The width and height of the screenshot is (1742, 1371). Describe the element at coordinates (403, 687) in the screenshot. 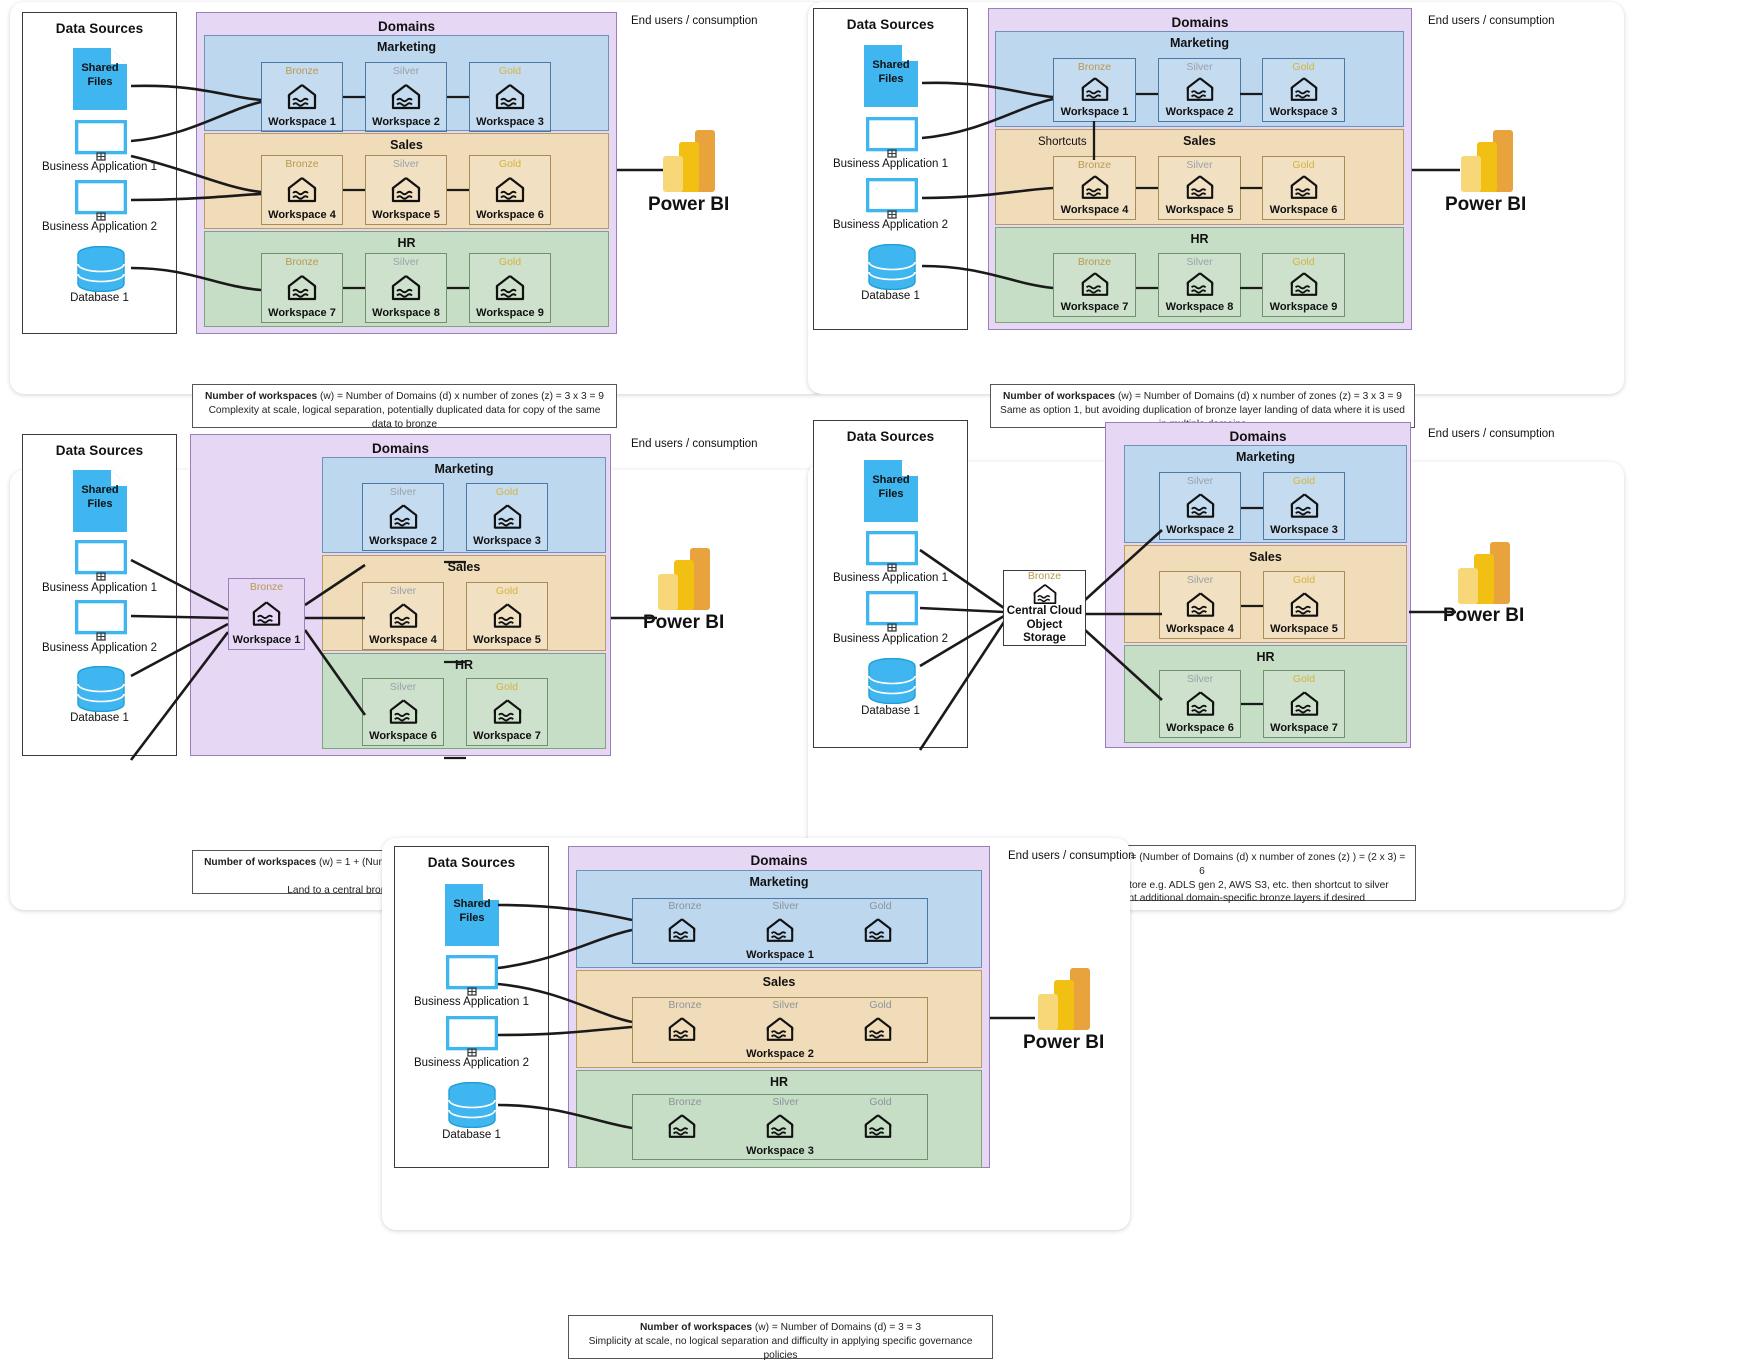

I see `panel-3-workspace-6-zone: Silver` at that location.